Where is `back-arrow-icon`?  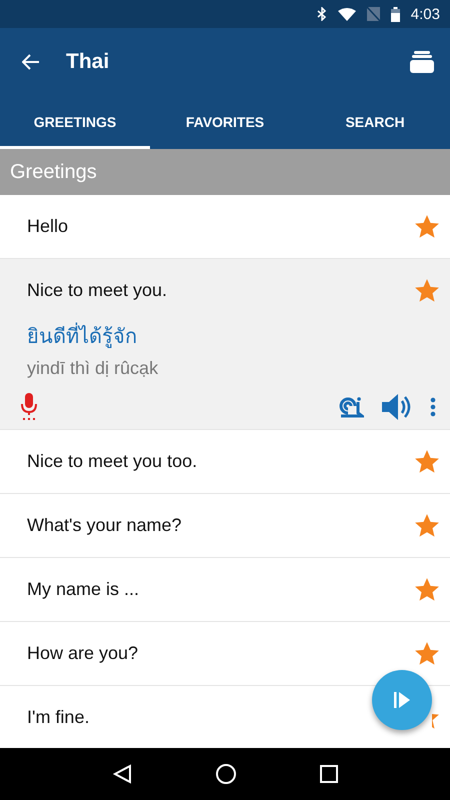 back-arrow-icon is located at coordinates (31, 62).